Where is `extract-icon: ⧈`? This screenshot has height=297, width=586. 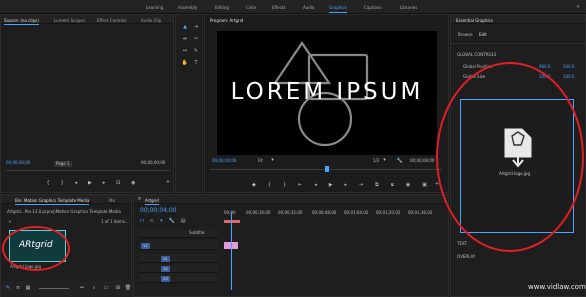
extract-icon: ⧈ is located at coordinates (392, 185).